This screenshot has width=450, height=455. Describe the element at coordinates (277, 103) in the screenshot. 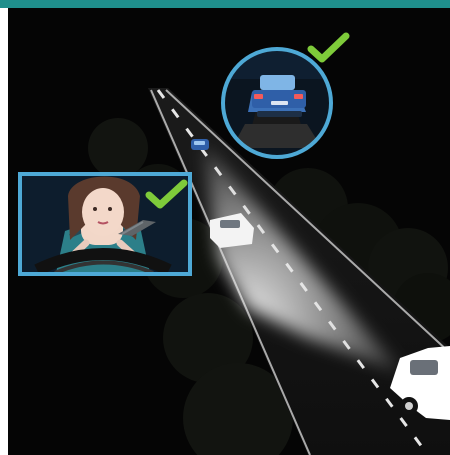

I see `rear-car-inset` at that location.